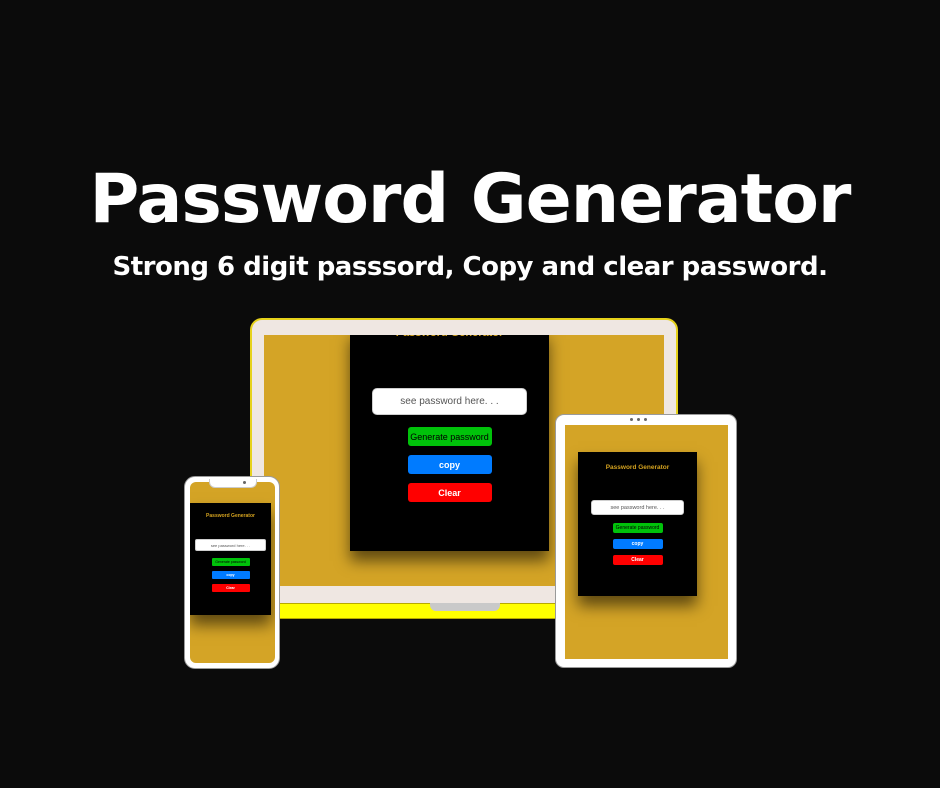  Describe the element at coordinates (631, 419) in the screenshot. I see `tablet-camera-icon` at that location.